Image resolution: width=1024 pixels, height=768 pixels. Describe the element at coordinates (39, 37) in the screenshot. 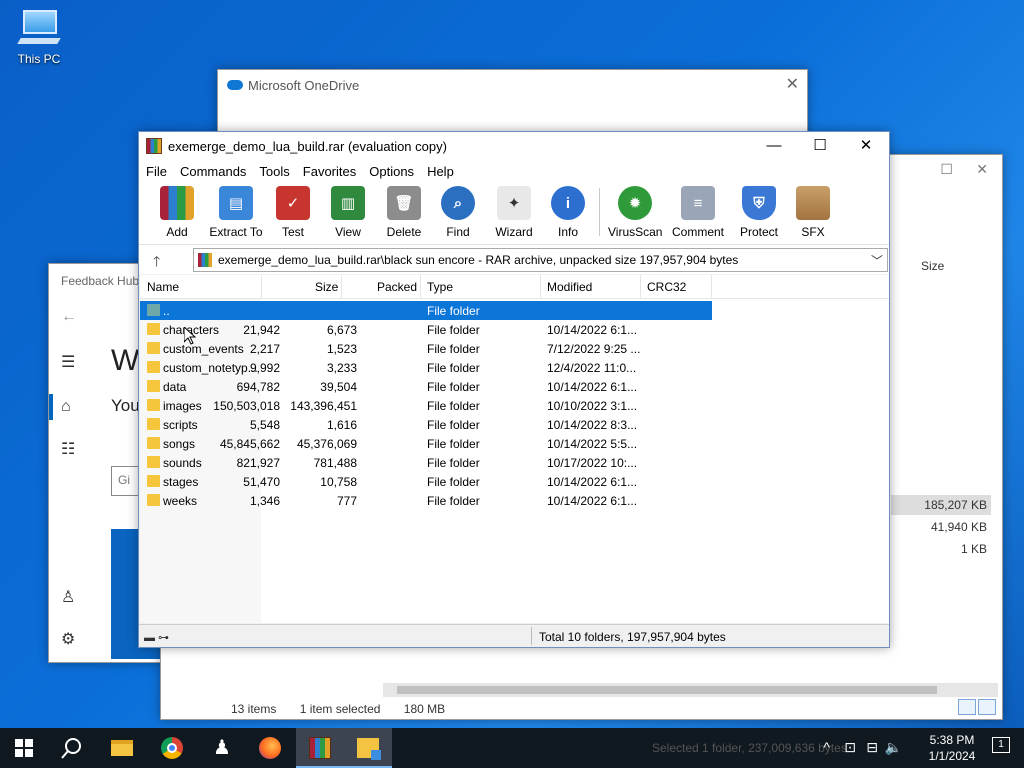

I see `this-pc-desktop-icon: This PC` at that location.